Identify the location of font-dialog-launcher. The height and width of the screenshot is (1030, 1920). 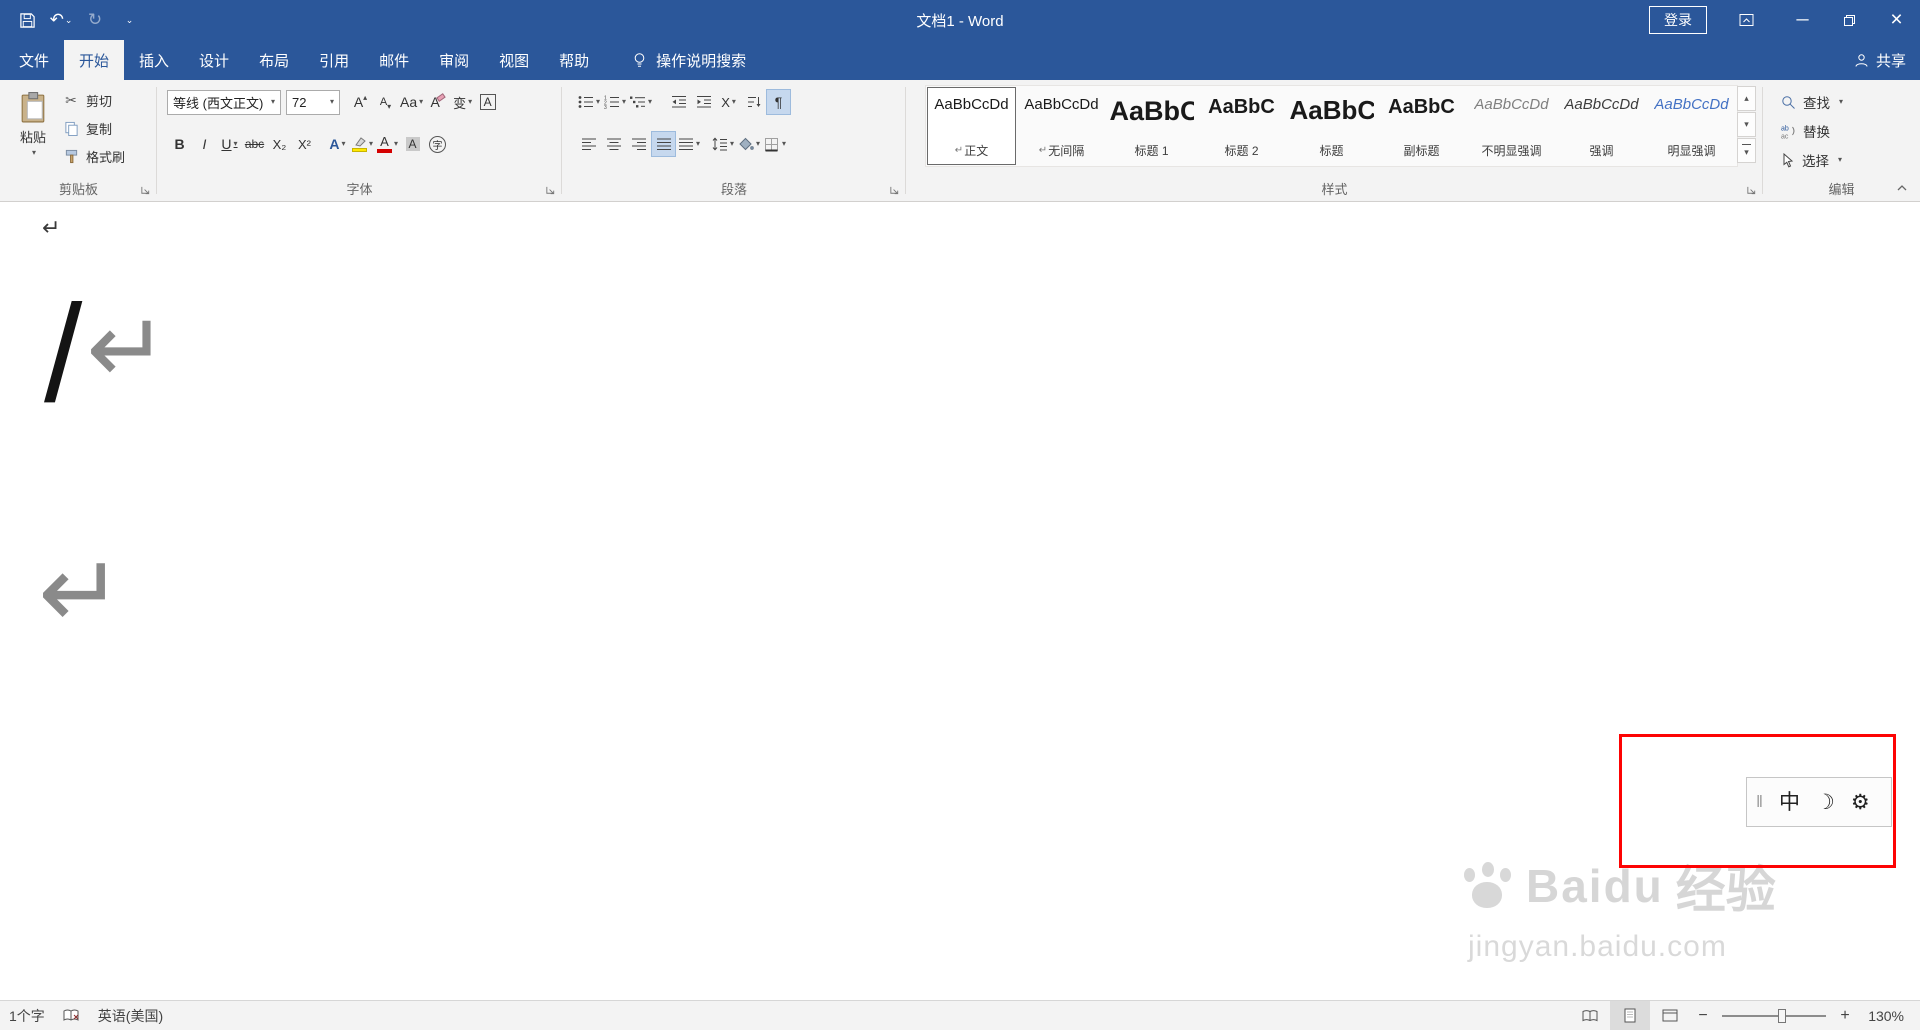
(550, 190).